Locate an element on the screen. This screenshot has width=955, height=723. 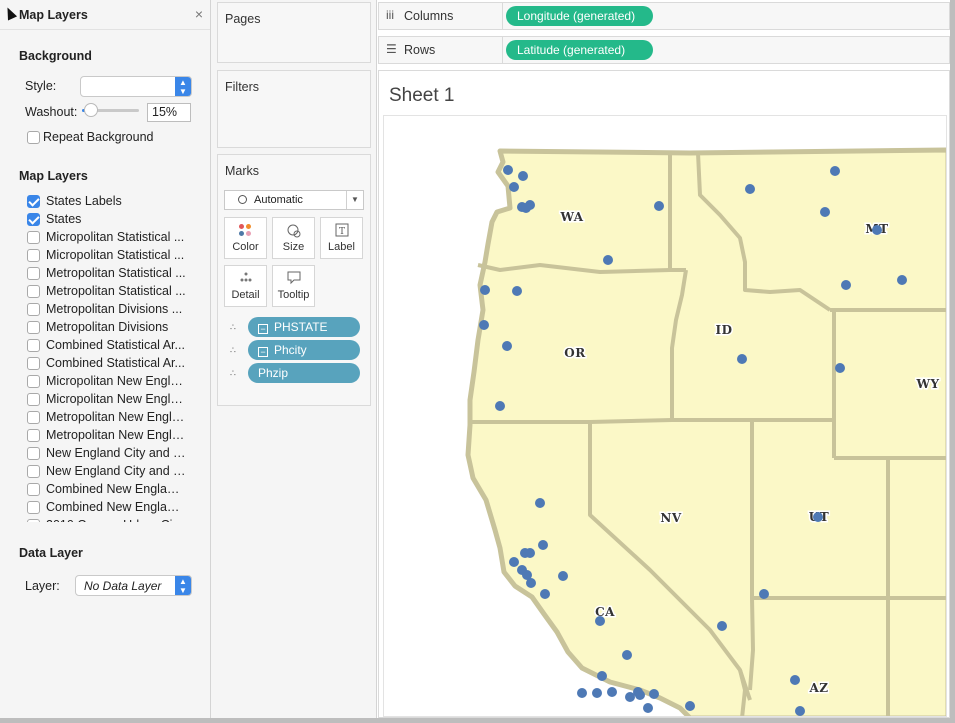
phcity-pill: − Phcity is located at coordinates (304, 350).